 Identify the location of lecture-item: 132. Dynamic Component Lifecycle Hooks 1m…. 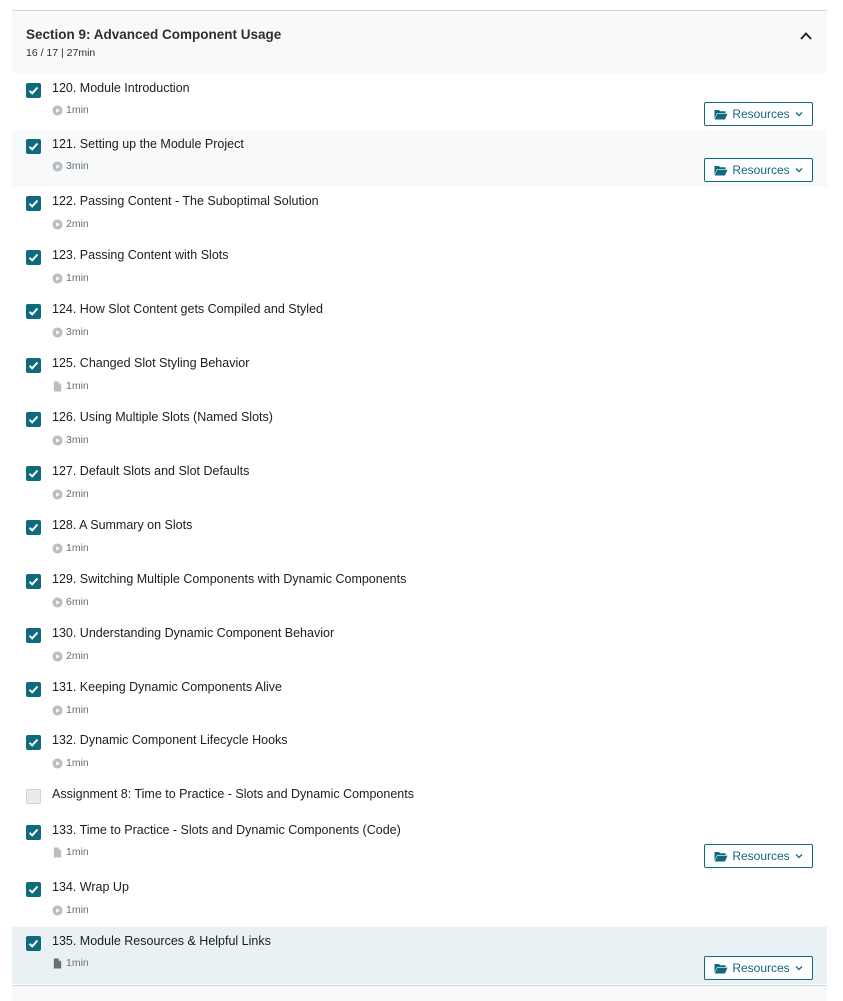
(419, 753).